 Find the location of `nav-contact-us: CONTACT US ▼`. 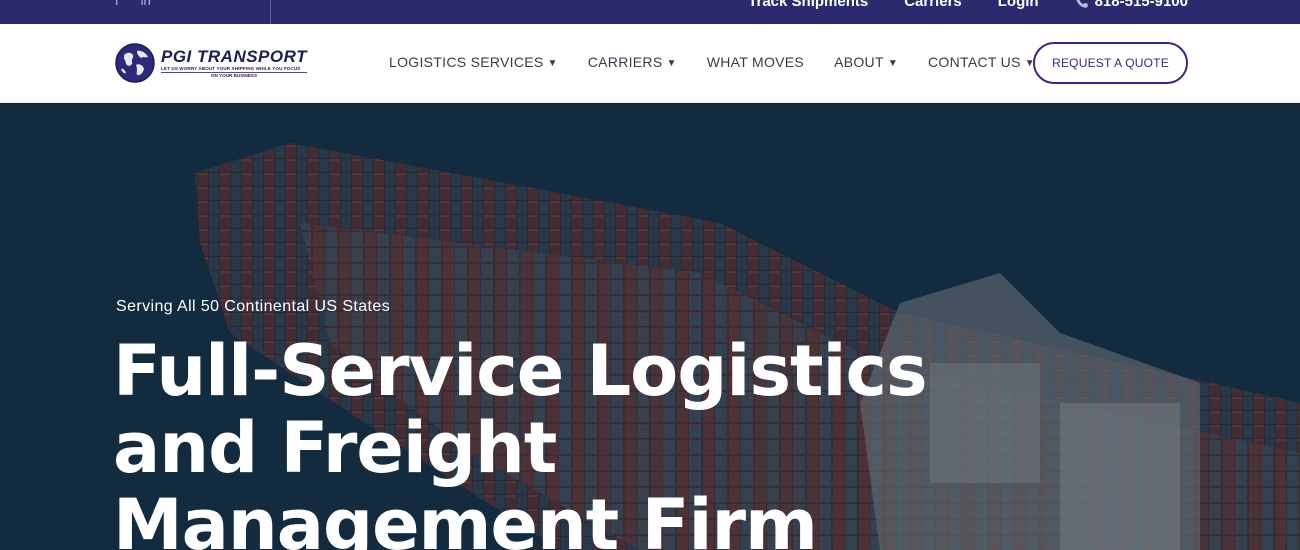

nav-contact-us: CONTACT US ▼ is located at coordinates (981, 62).